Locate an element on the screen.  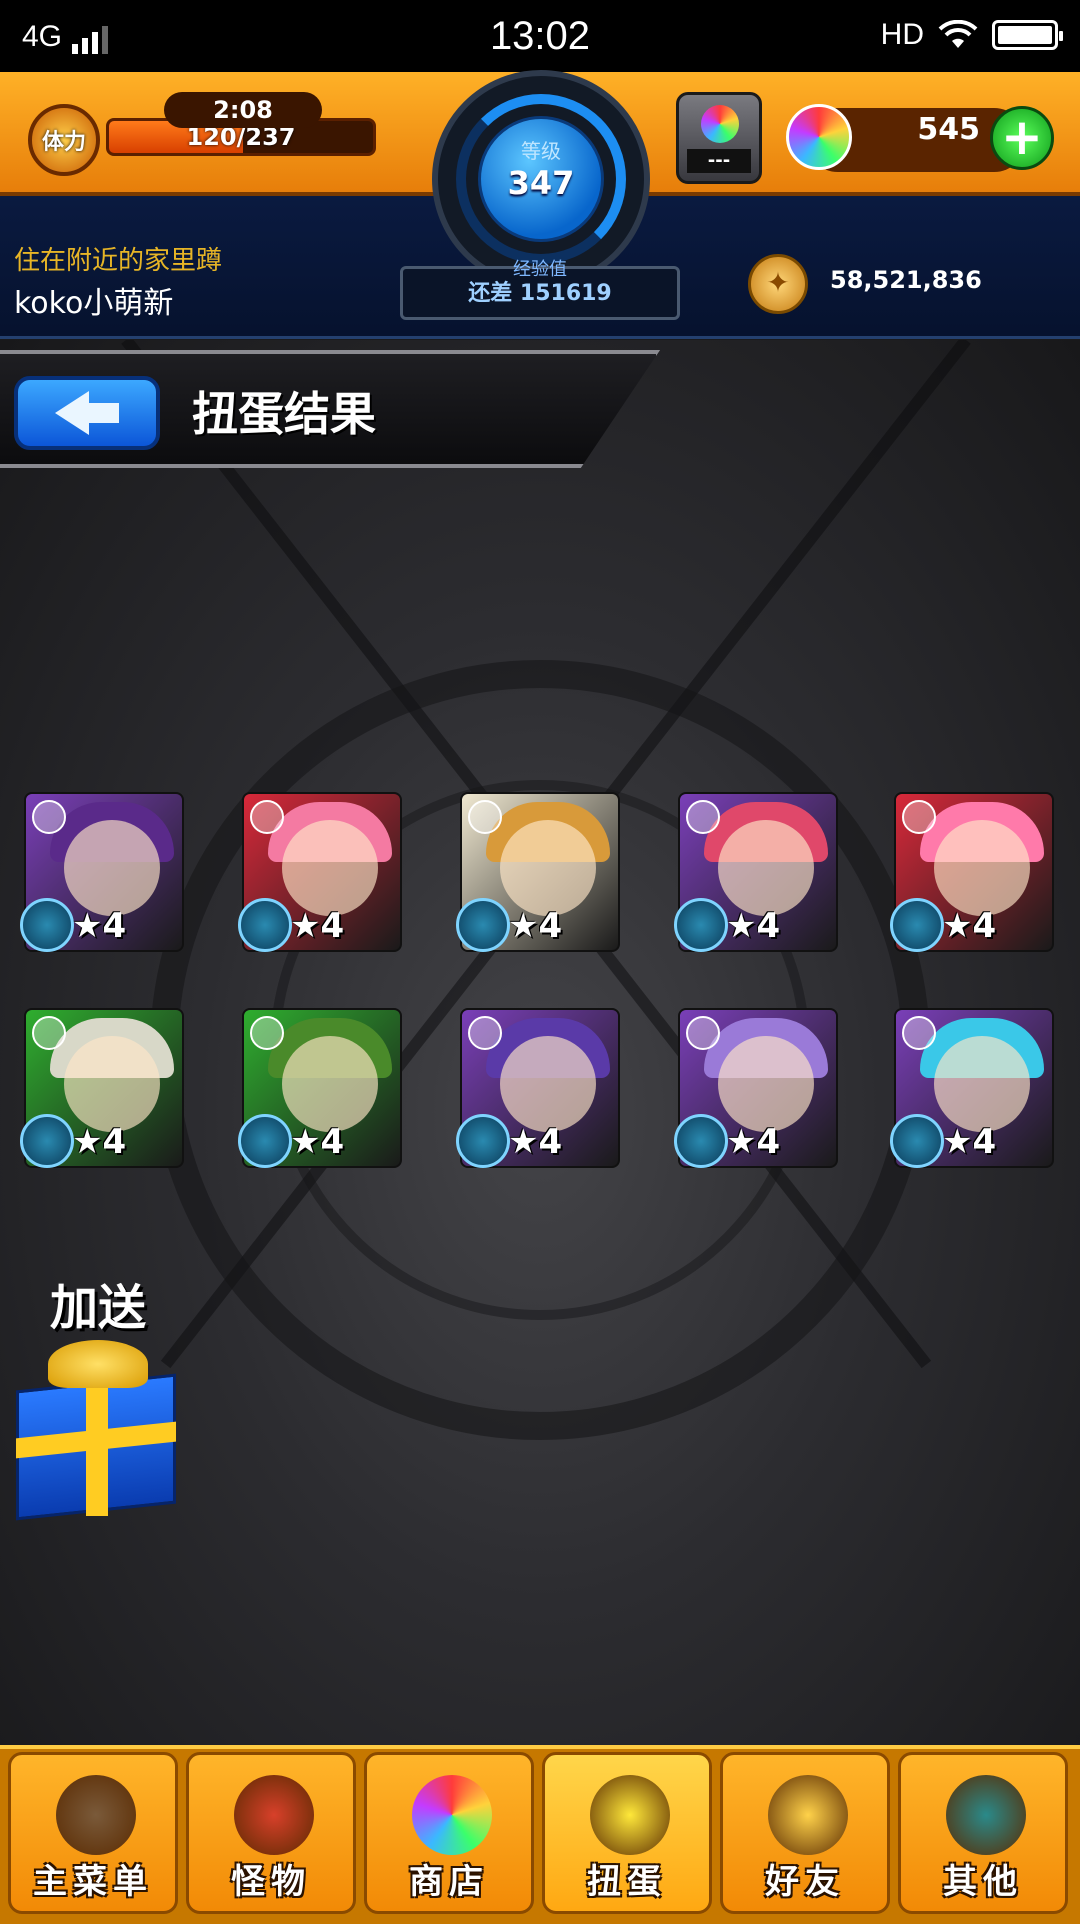
chest-value: --- is located at coordinates (719, 161).